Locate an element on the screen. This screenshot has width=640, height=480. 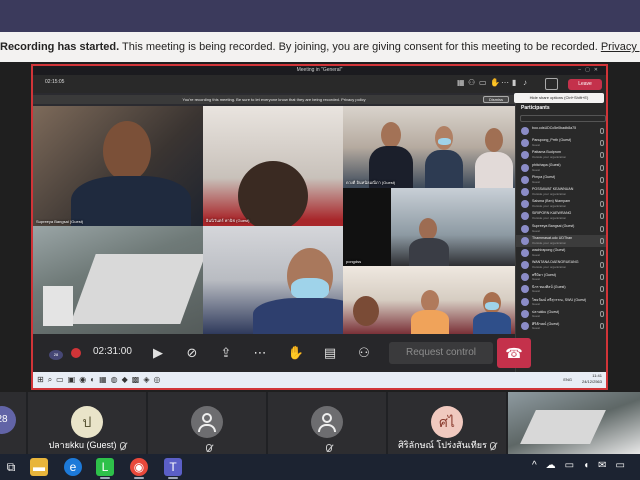
video-tile: อินนิวันตร์ พานิช (Guest) is located at coordinates (273, 166).